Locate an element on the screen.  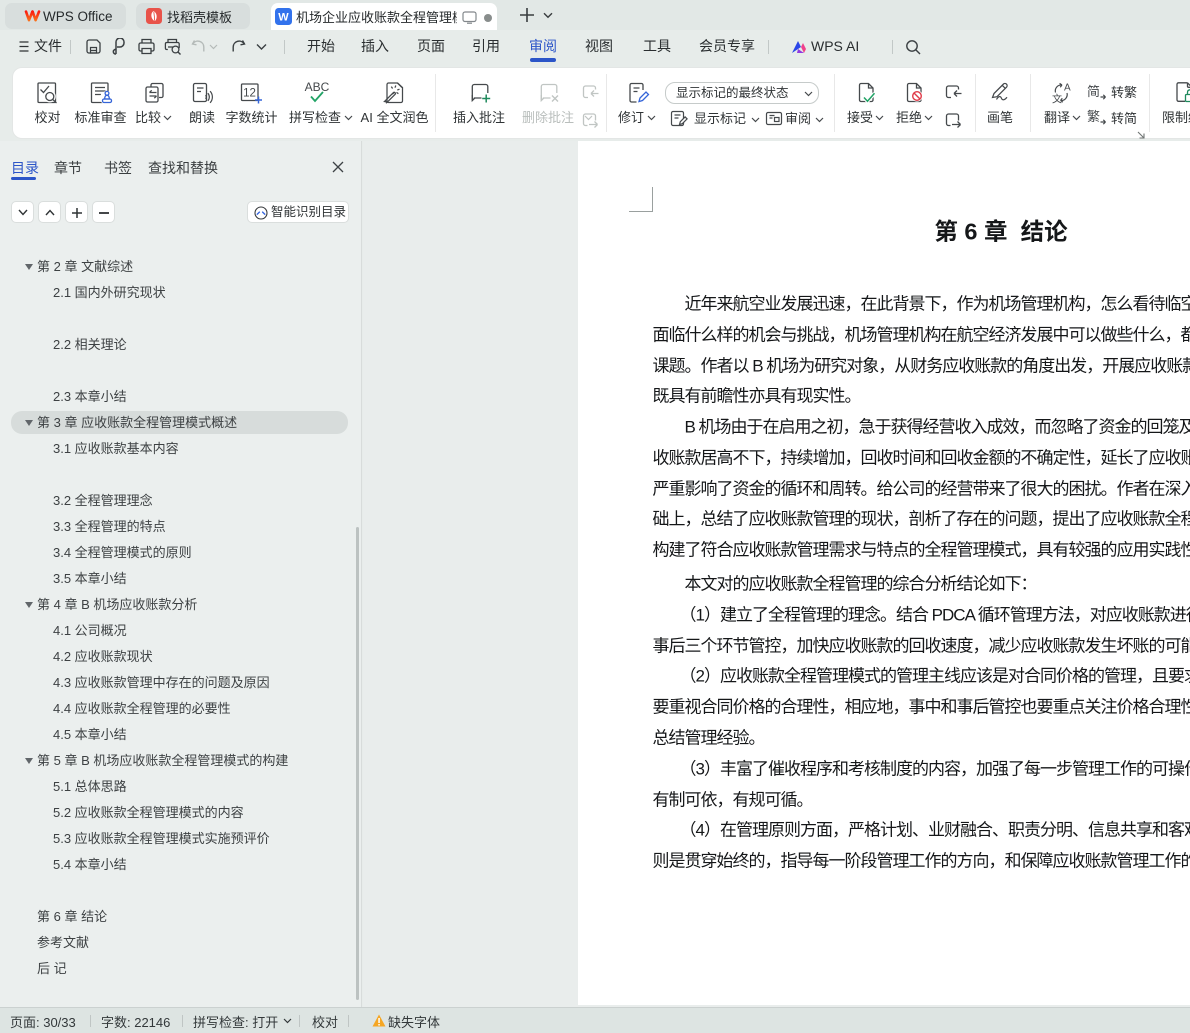
svg-text: A is located at coordinates (1067, 88).